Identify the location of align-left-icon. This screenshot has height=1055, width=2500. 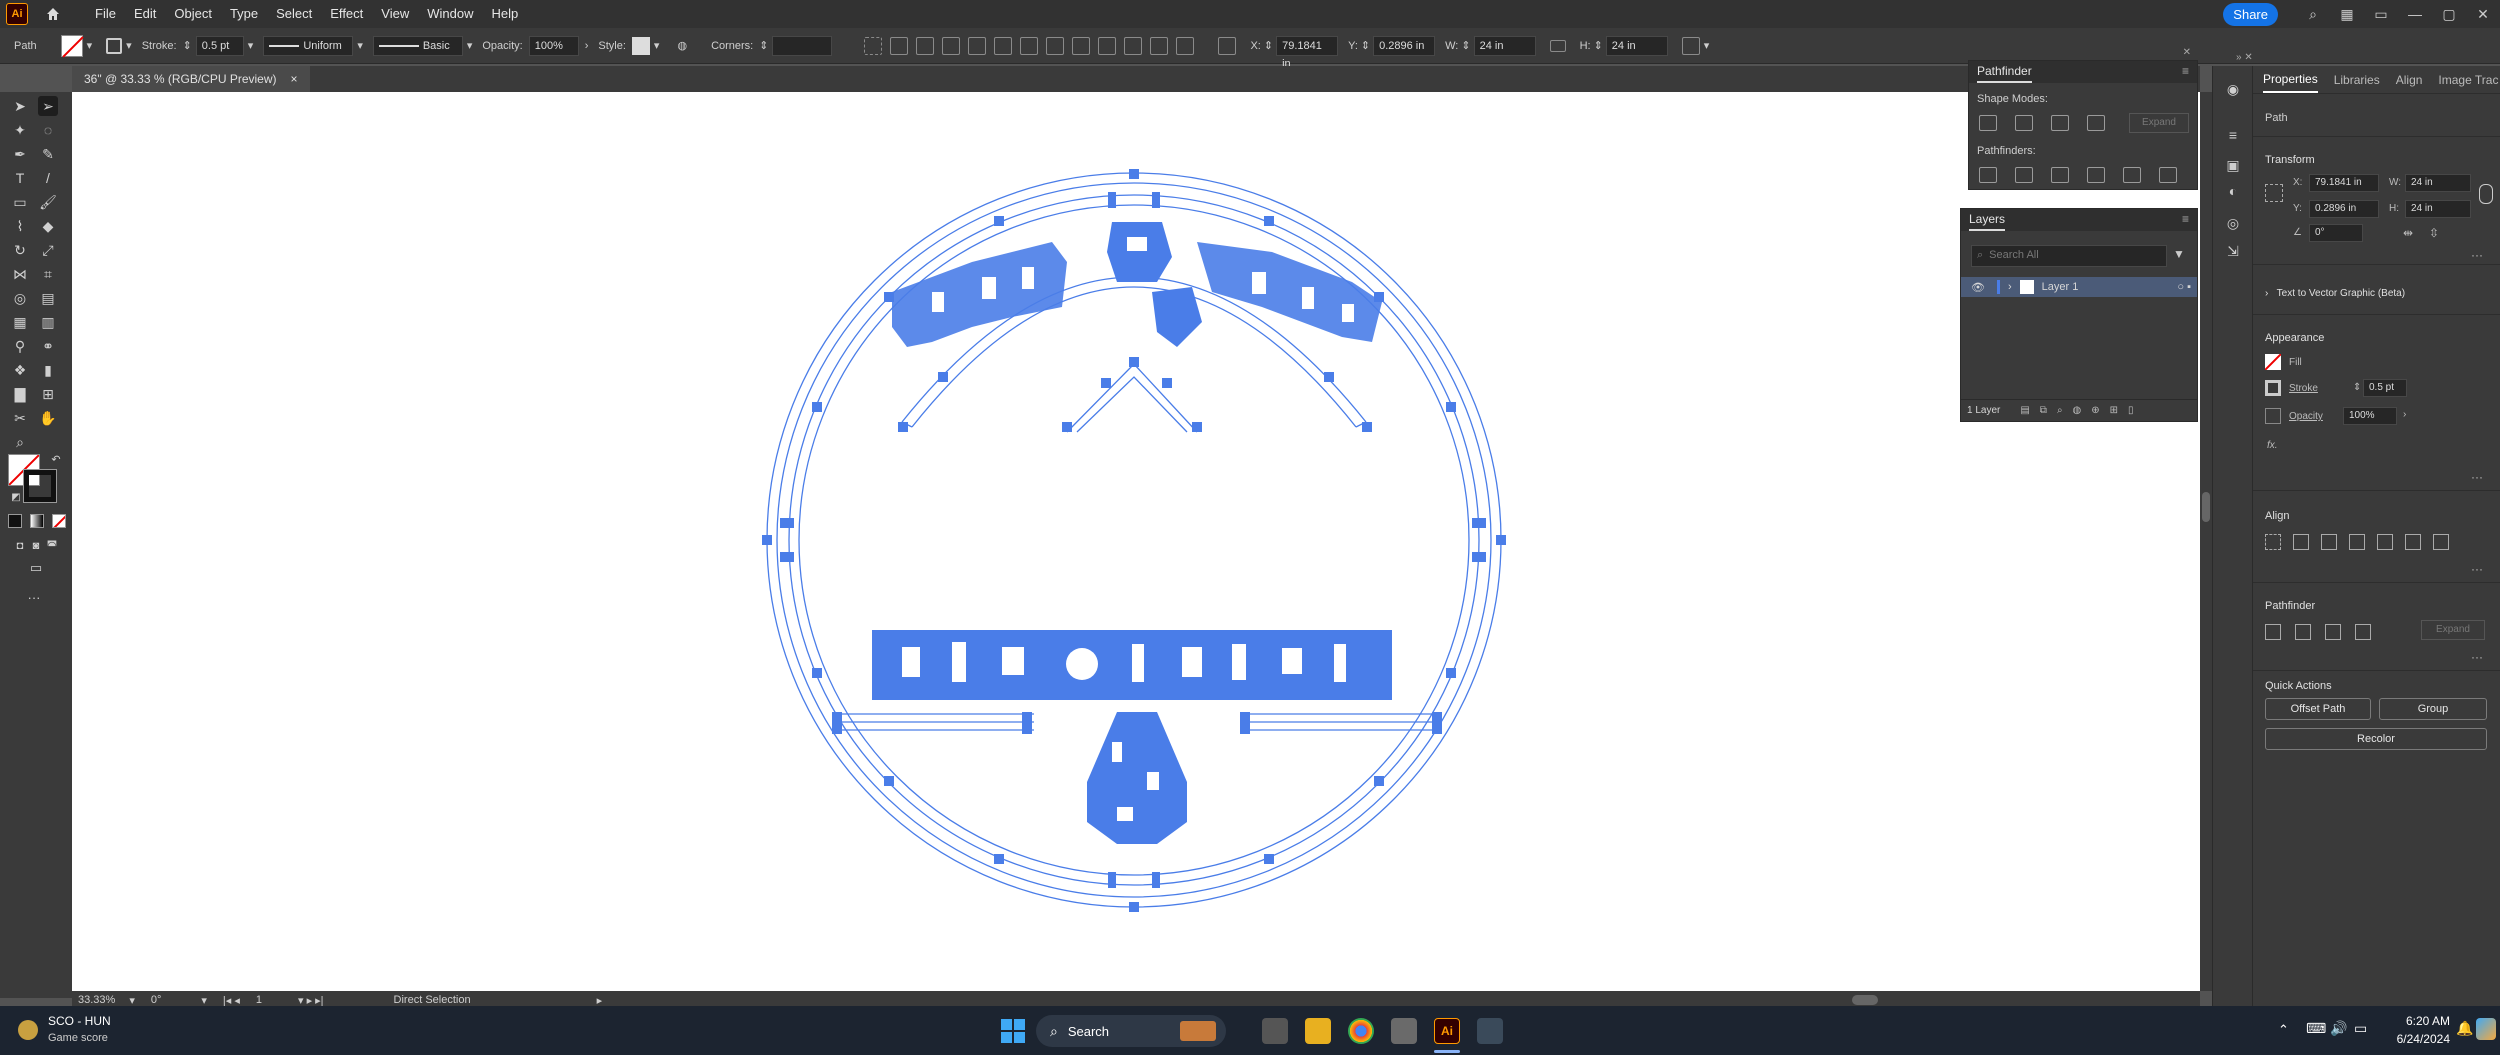
(899, 45).